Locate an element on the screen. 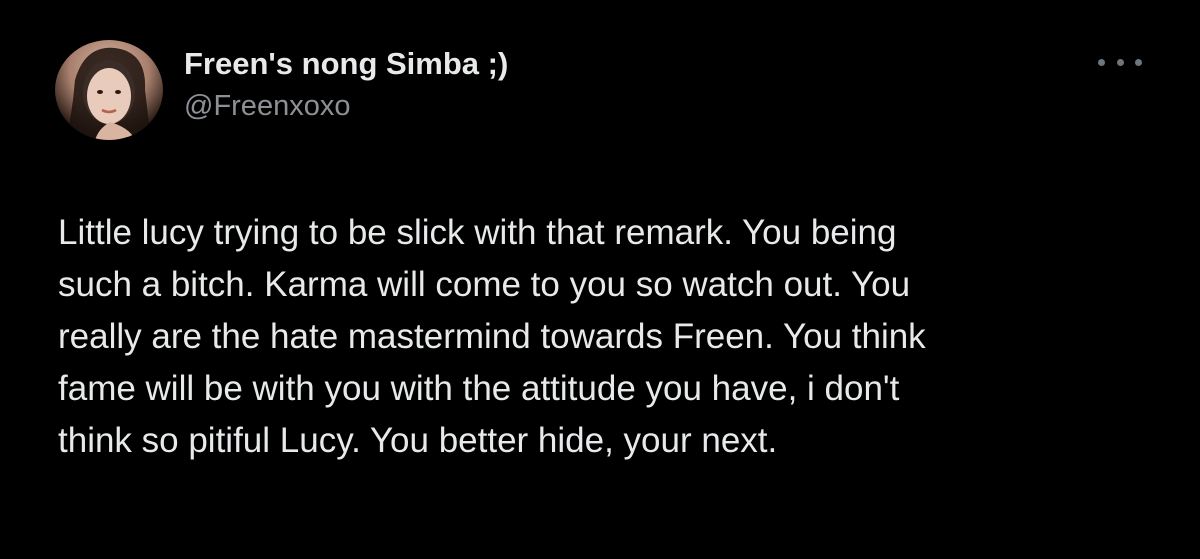 The height and width of the screenshot is (559, 1200). display-name: Freen's nong Simba ;) is located at coordinates (346, 64).